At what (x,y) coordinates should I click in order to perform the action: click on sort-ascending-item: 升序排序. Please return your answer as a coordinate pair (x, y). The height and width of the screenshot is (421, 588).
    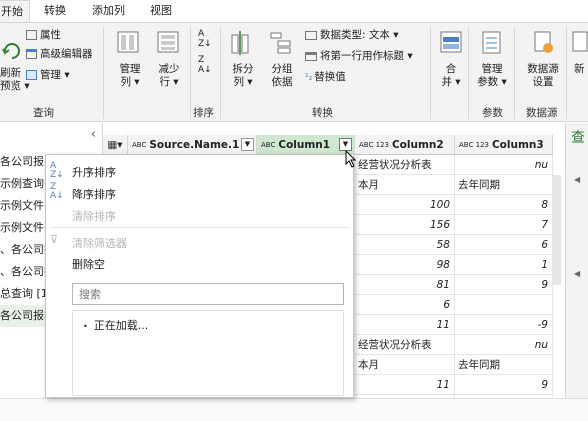
    Looking at the image, I should click on (94, 172).